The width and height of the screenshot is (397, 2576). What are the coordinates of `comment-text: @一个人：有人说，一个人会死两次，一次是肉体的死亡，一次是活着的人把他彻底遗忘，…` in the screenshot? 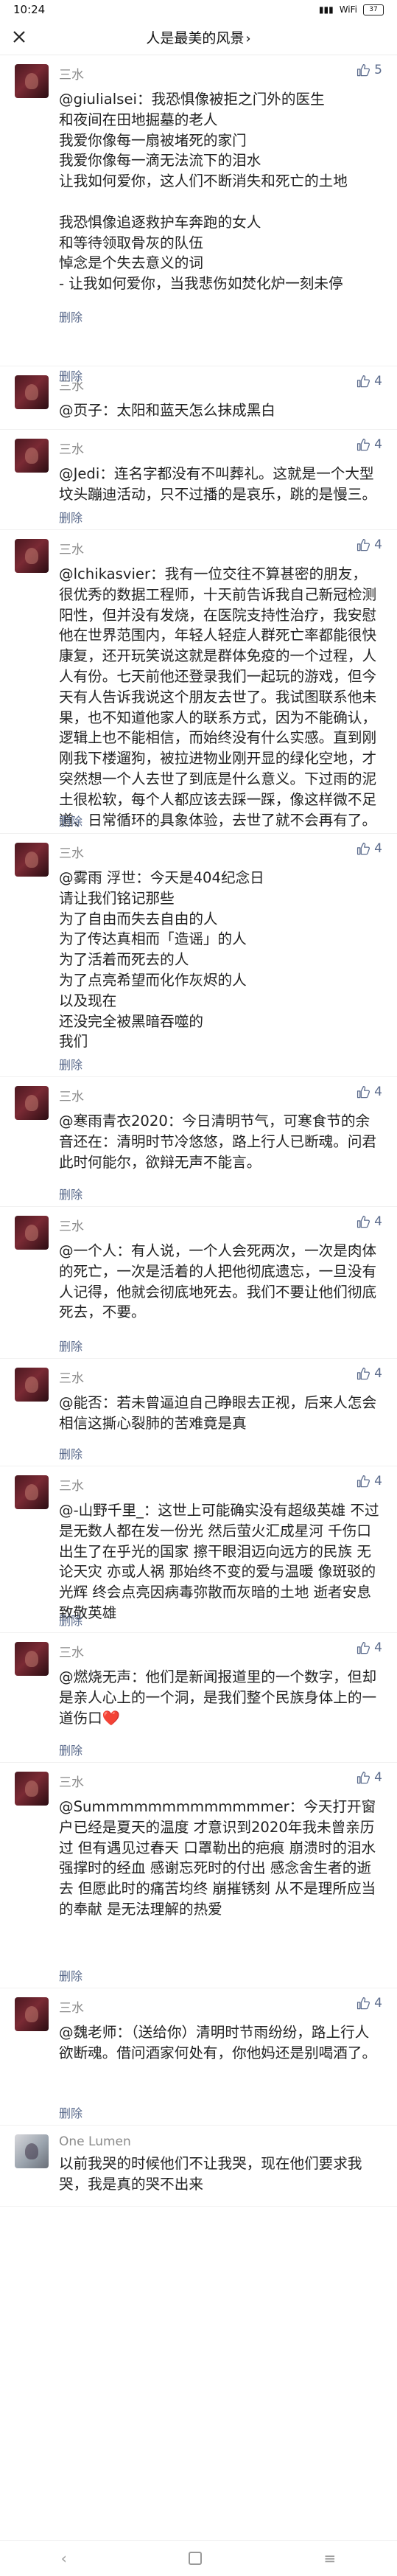 It's located at (218, 1281).